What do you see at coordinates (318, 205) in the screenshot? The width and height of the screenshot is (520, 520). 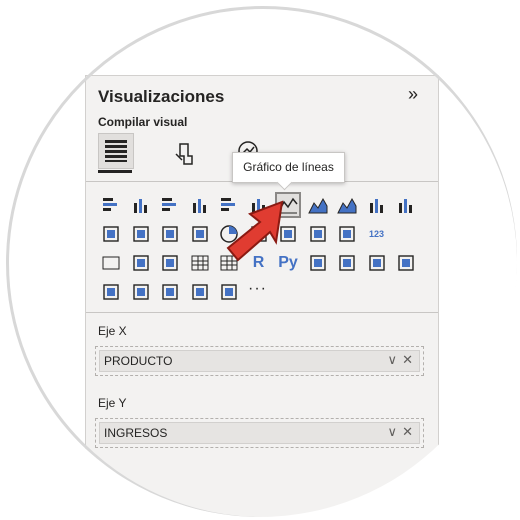 I see `area-chart-icon` at bounding box center [318, 205].